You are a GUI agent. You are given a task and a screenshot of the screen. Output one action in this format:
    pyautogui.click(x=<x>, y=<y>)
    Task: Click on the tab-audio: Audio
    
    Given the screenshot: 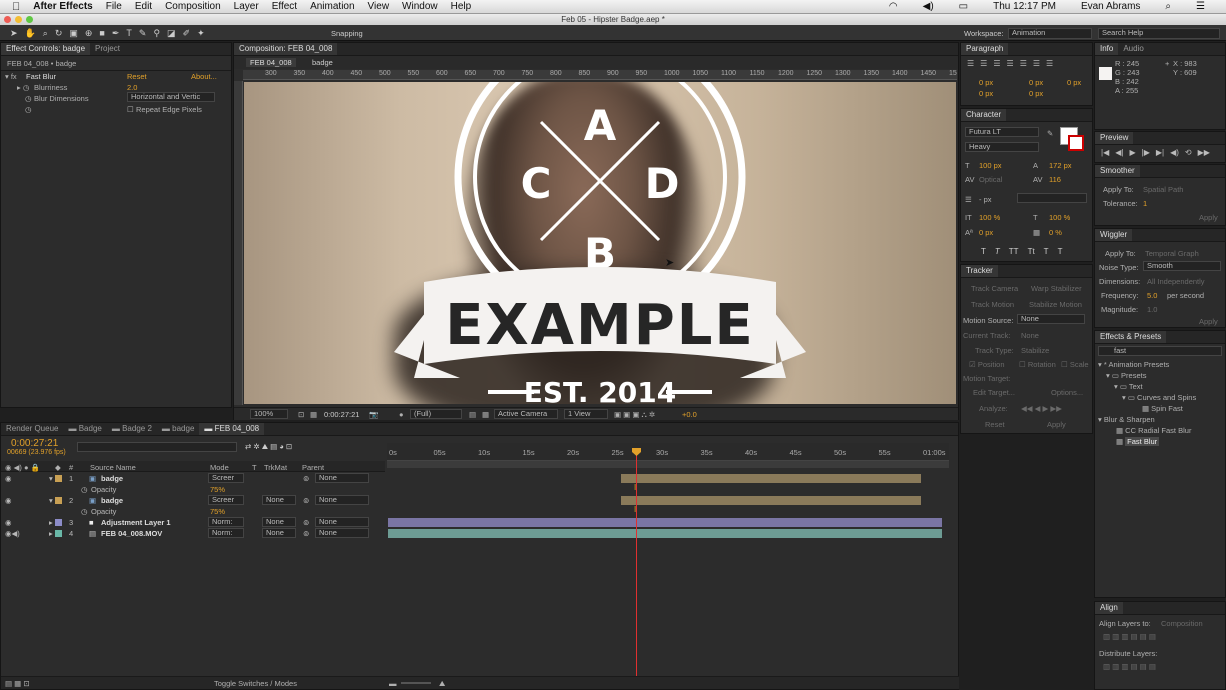 What is the action you would take?
    pyautogui.click(x=1133, y=49)
    